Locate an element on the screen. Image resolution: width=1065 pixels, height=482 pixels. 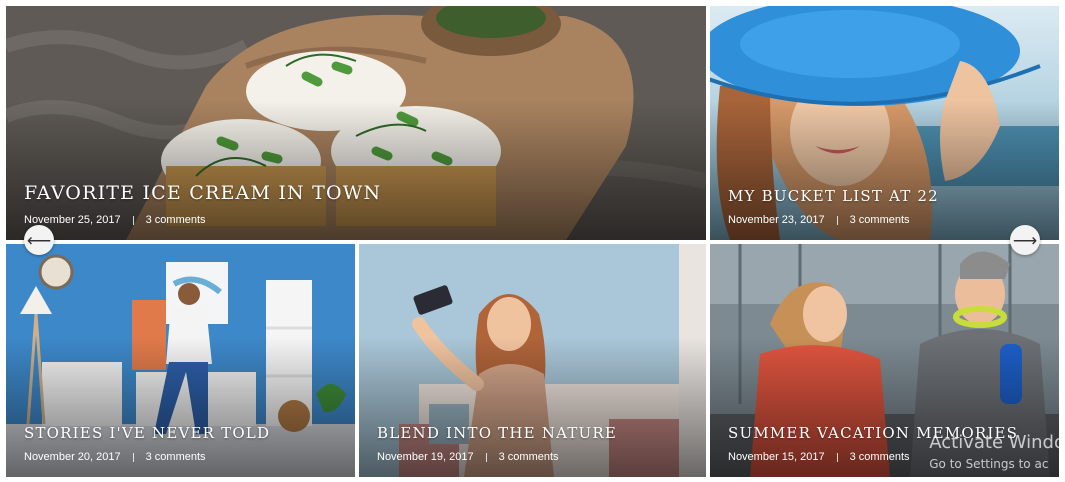
slider-prev-button: ⟵ is located at coordinates (39, 240).